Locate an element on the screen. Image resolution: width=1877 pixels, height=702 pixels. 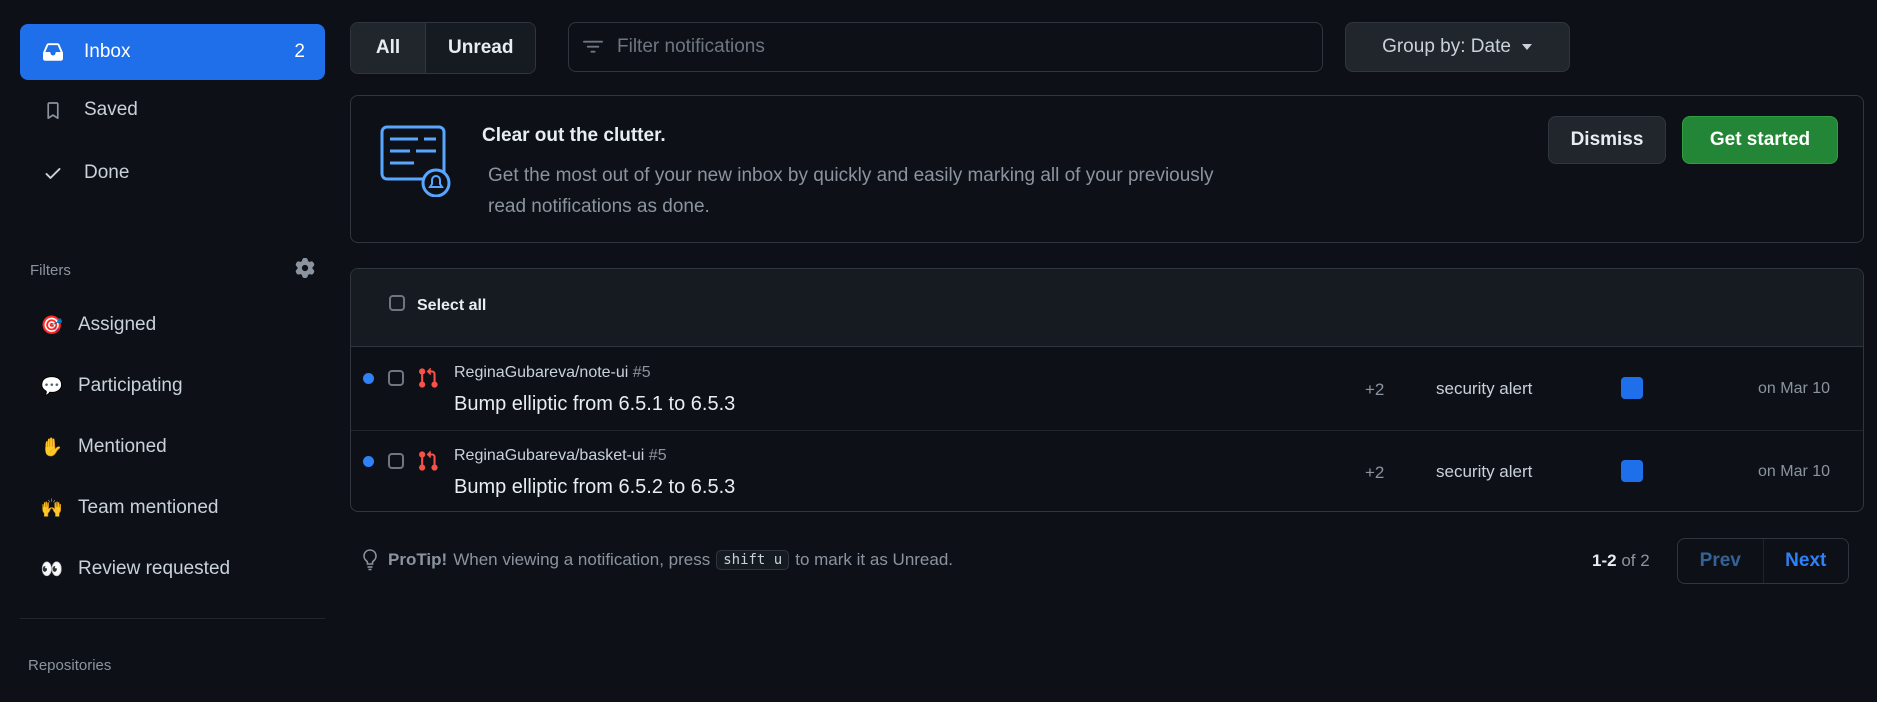
notification-title: Bump elliptic from 6.5.2 to 6.5.3 is located at coordinates (594, 487).